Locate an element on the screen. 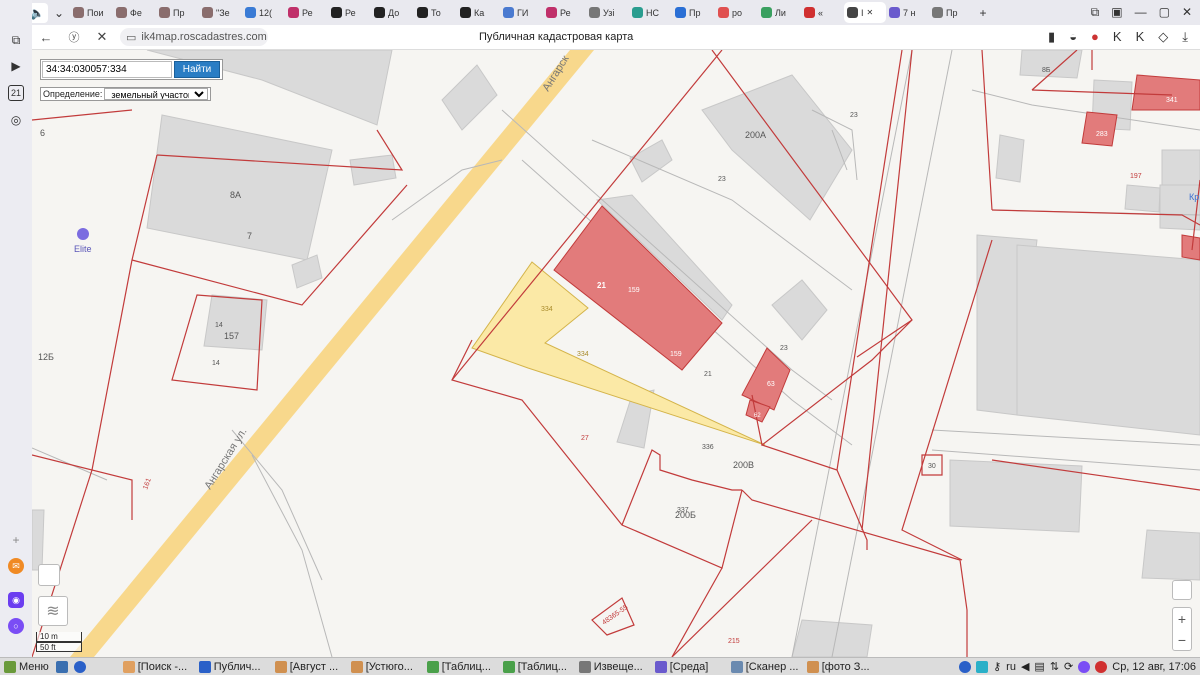  viber-icon is located at coordinates (1084, 666).